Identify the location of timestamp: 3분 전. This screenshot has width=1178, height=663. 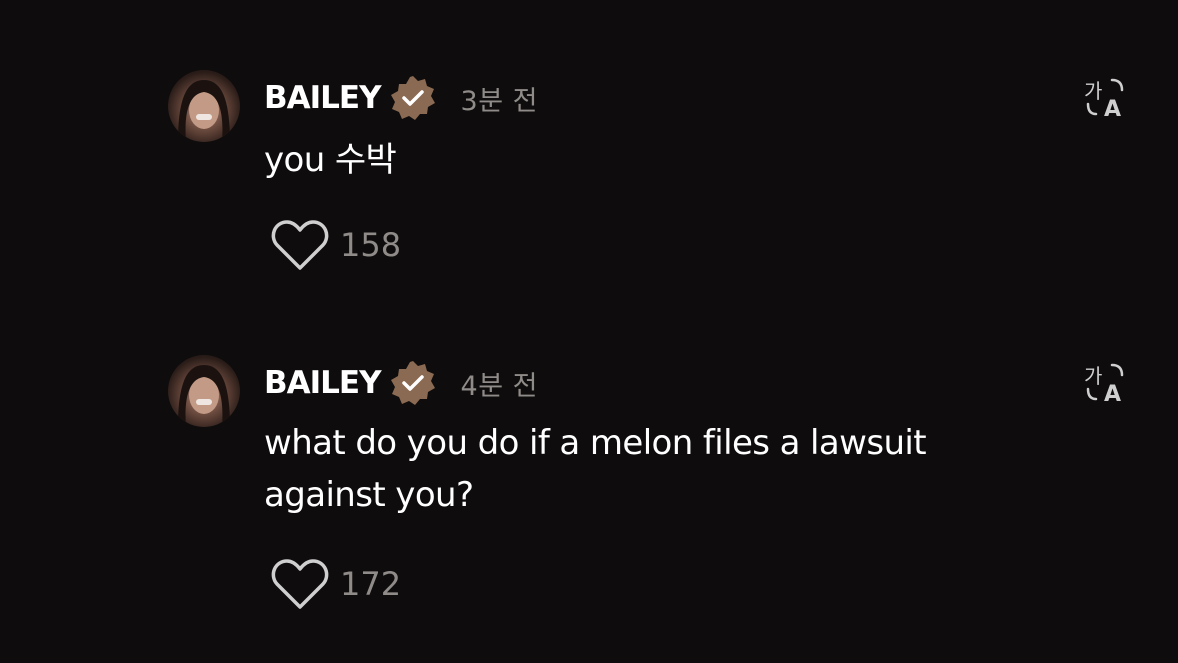
(499, 101).